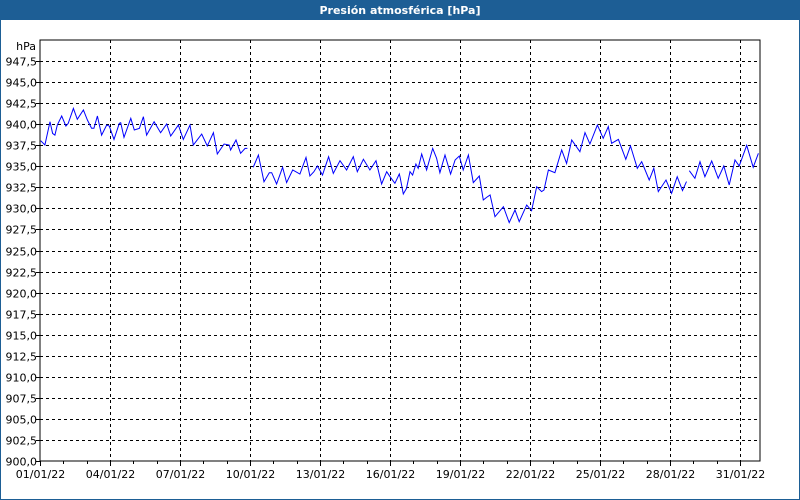  What do you see at coordinates (22, 399) in the screenshot?
I see `y-tick-label: 907,5` at bounding box center [22, 399].